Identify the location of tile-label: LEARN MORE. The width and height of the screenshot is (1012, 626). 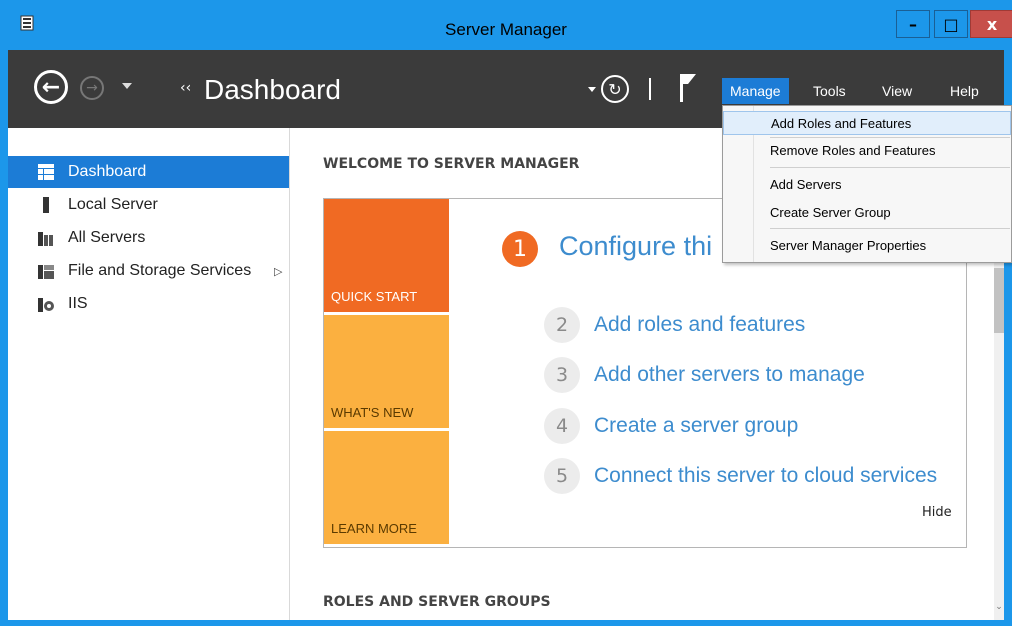
(374, 528).